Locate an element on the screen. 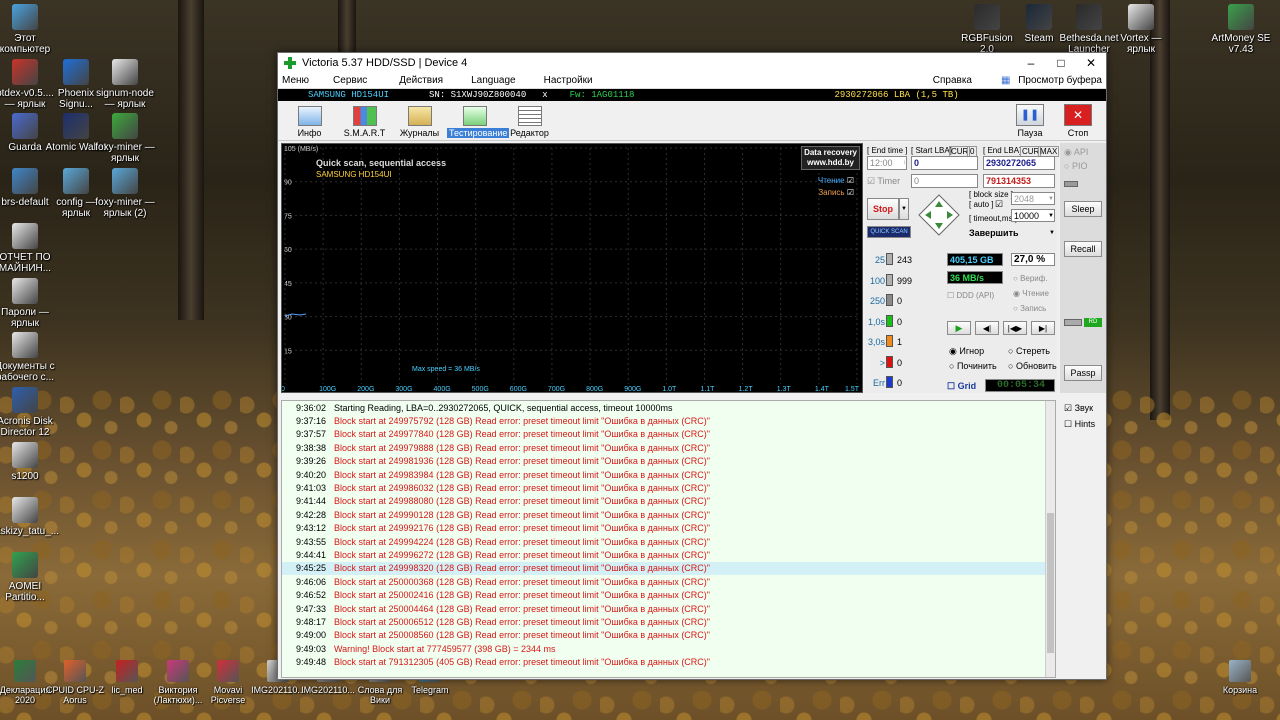 The height and width of the screenshot is (720, 1280). recall-button: Recall is located at coordinates (1083, 249).